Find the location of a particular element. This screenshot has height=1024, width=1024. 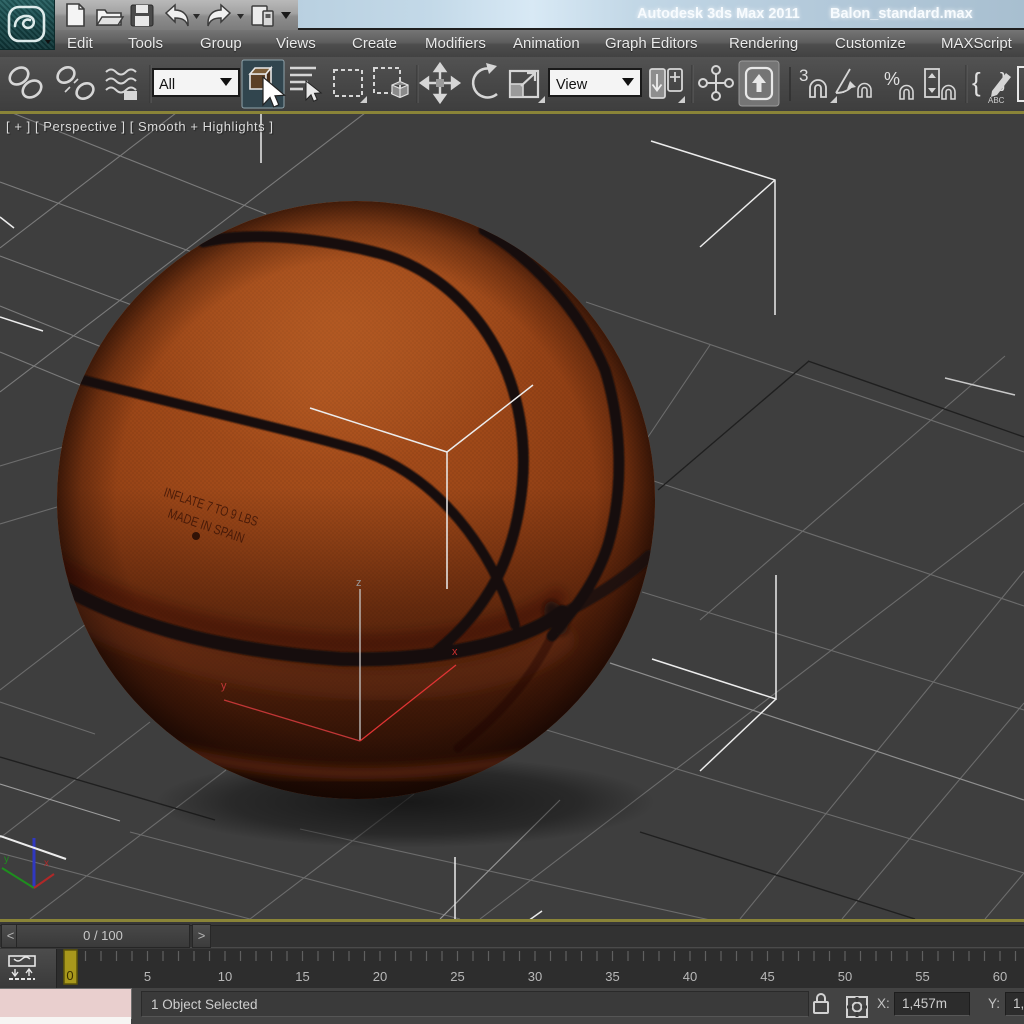

svg-text: 15 is located at coordinates (302, 976).